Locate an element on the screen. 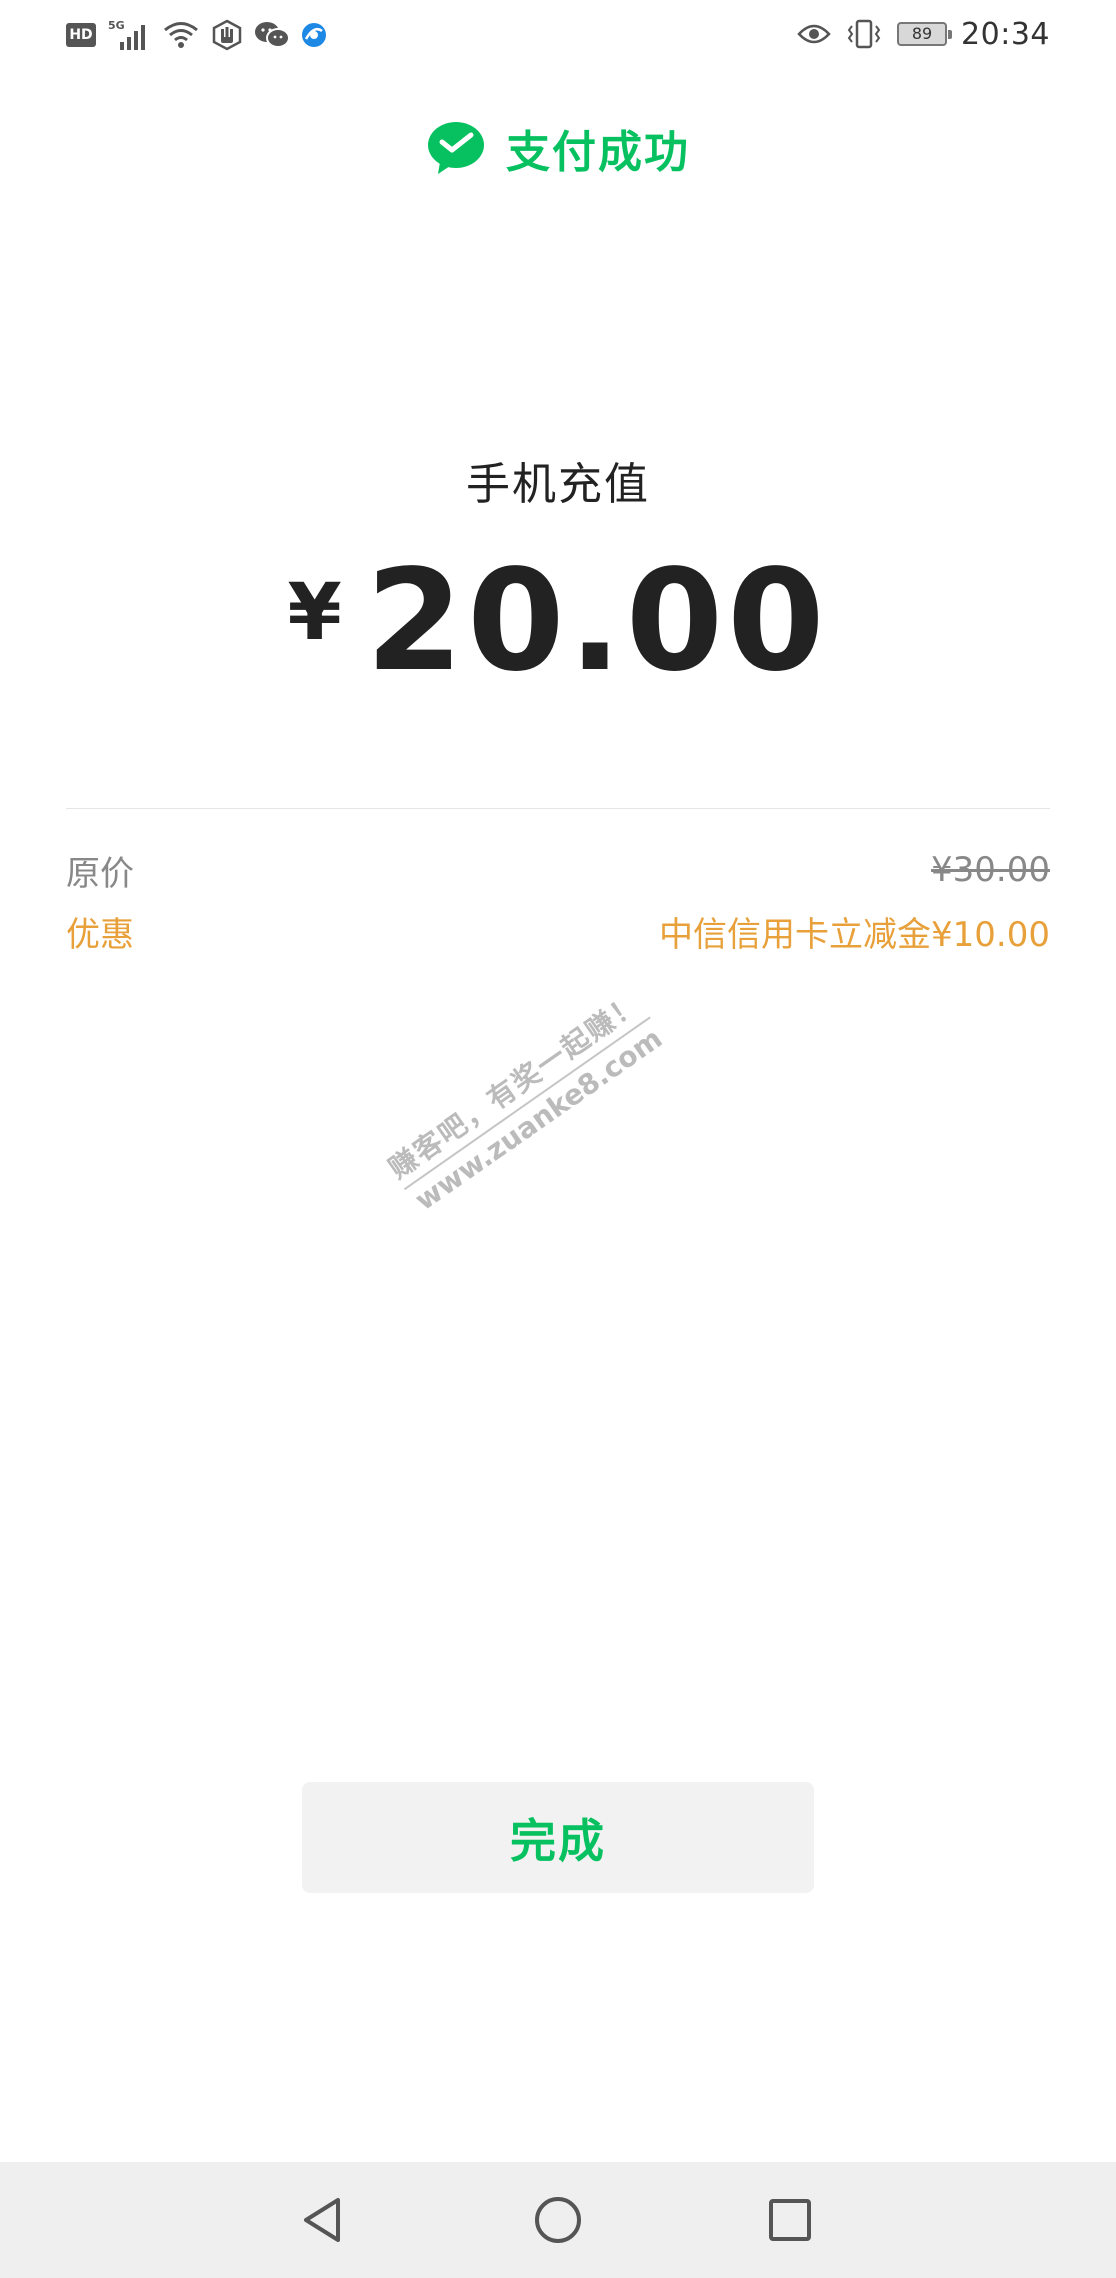 The width and height of the screenshot is (1116, 2278). signal-5g-icon: 5G is located at coordinates (129, 35).